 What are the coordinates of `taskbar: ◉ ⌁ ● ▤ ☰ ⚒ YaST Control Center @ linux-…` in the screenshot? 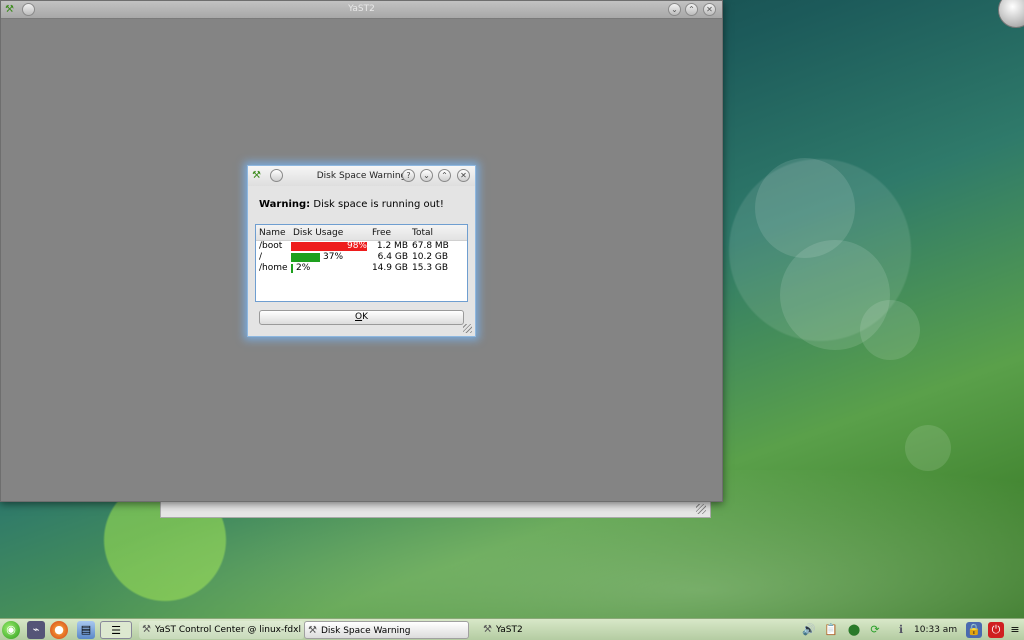 It's located at (512, 629).